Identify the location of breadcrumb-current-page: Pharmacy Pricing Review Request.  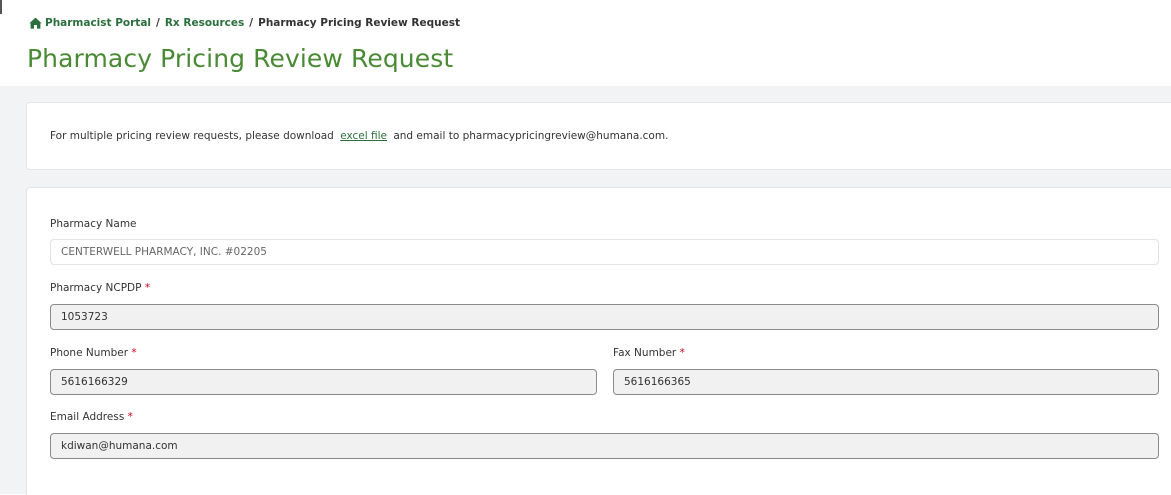
(359, 23).